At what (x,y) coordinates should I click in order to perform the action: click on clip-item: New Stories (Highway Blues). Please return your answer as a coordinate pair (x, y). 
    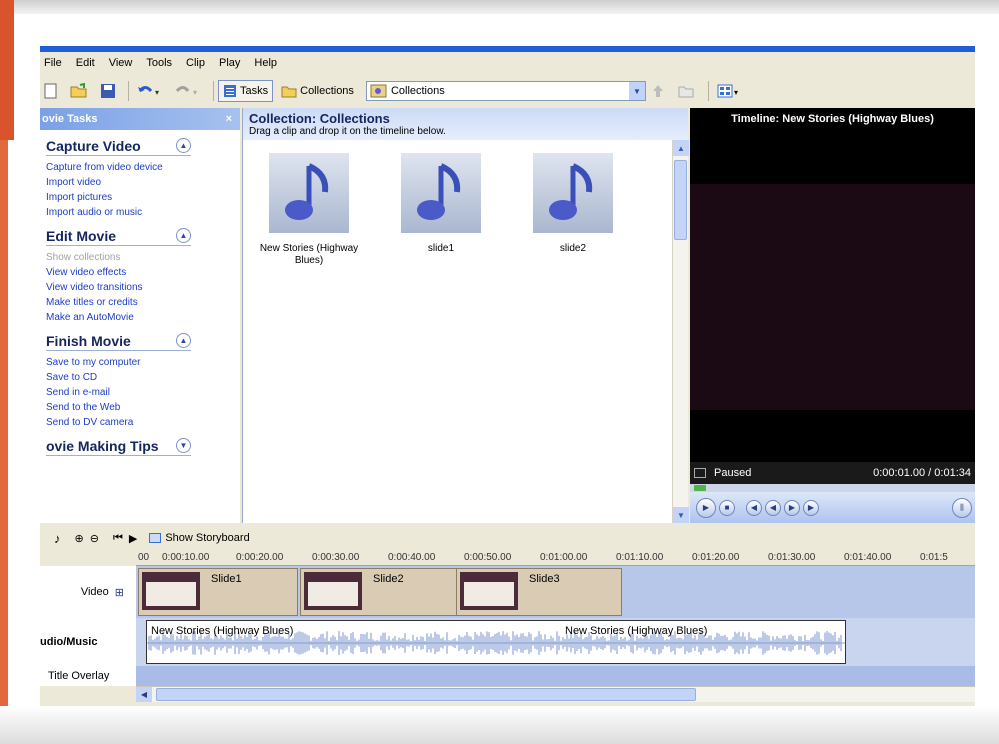
    Looking at the image, I should click on (309, 210).